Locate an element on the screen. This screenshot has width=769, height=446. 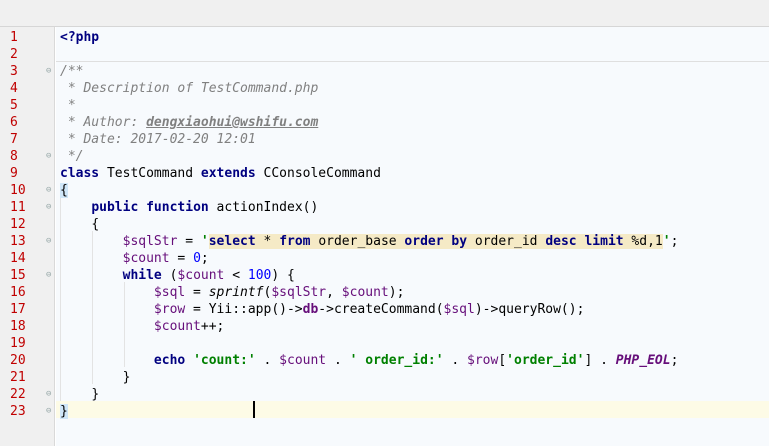
line-number: 10 is located at coordinates (18, 190).